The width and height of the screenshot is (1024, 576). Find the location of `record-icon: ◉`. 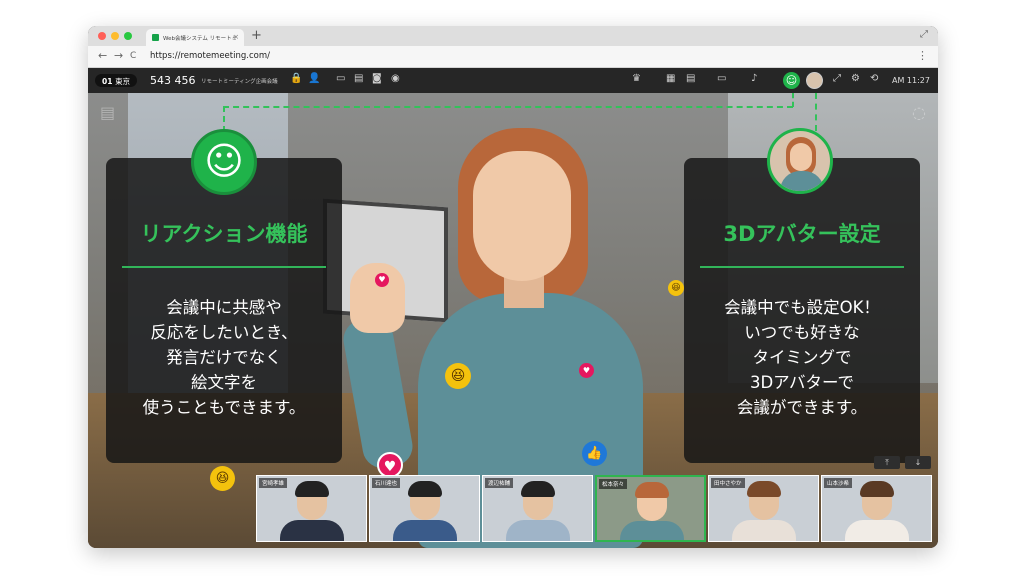

record-icon: ◉ is located at coordinates (395, 78).